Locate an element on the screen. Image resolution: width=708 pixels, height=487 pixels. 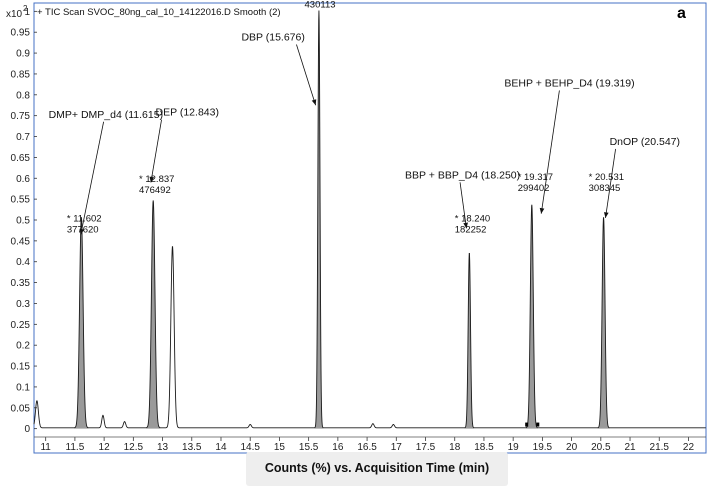
y-tick-label: 0.05 is located at coordinates (21, 408).